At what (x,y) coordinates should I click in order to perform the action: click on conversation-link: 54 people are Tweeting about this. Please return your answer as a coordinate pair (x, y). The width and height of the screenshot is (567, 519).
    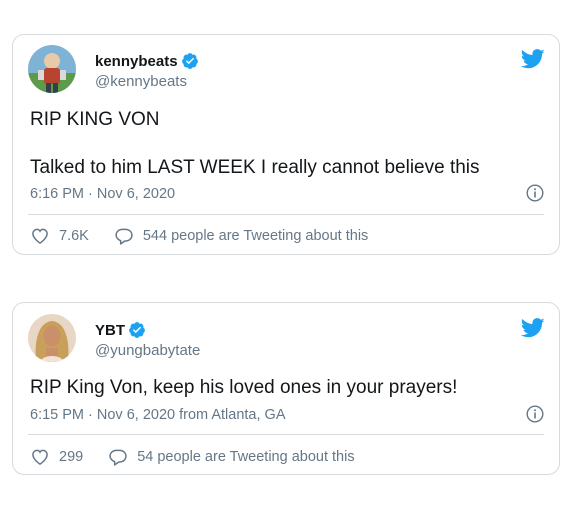
    Looking at the image, I should click on (231, 457).